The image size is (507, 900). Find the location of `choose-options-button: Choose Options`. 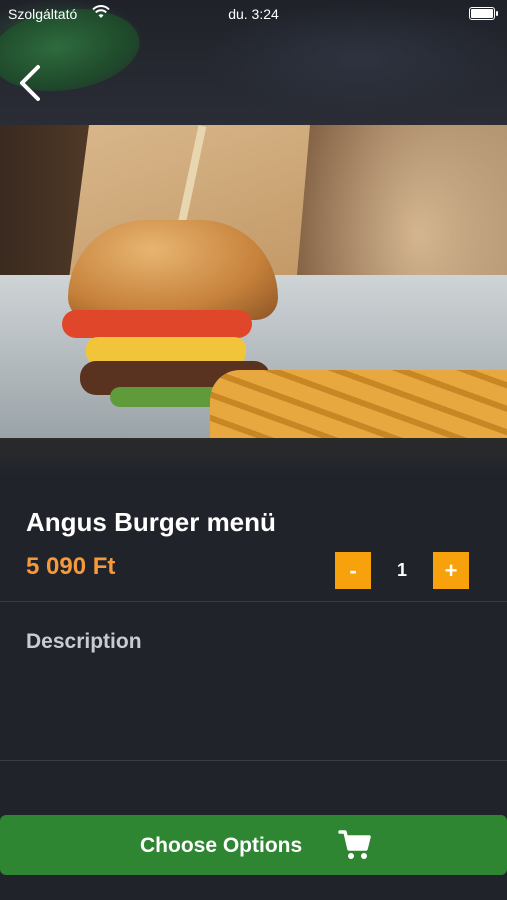

choose-options-button: Choose Options is located at coordinates (253, 845).